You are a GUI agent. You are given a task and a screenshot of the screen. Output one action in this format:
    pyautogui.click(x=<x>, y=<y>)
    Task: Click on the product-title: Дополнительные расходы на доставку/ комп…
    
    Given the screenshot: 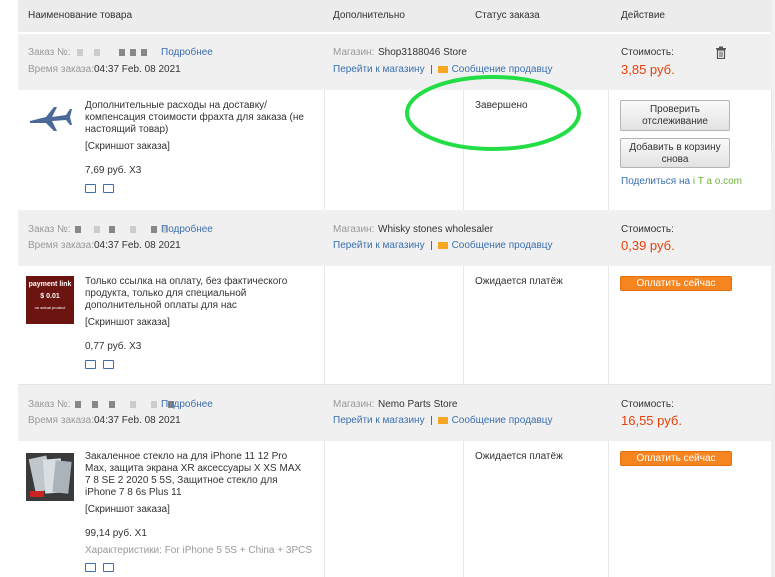 What is the action you would take?
    pyautogui.click(x=195, y=118)
    